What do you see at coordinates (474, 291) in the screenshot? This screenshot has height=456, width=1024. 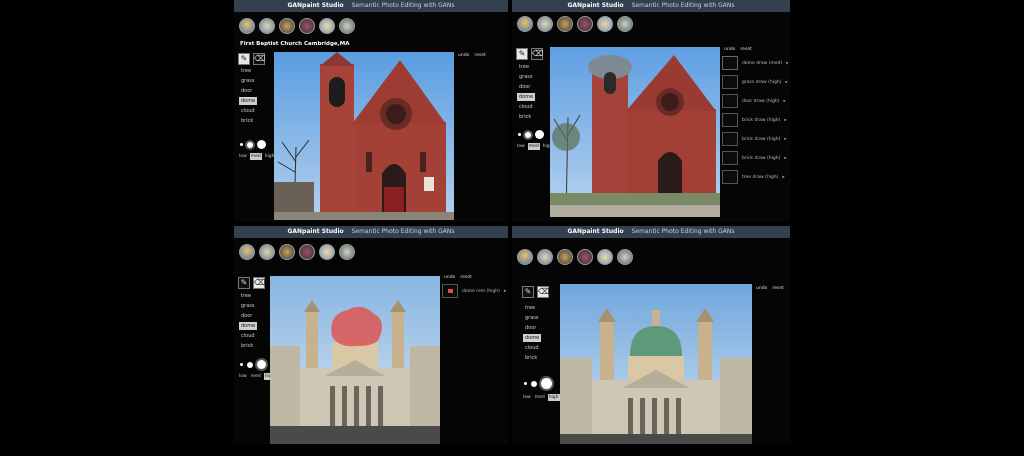 I see `history-item: dome rem (high) ▸` at bounding box center [474, 291].